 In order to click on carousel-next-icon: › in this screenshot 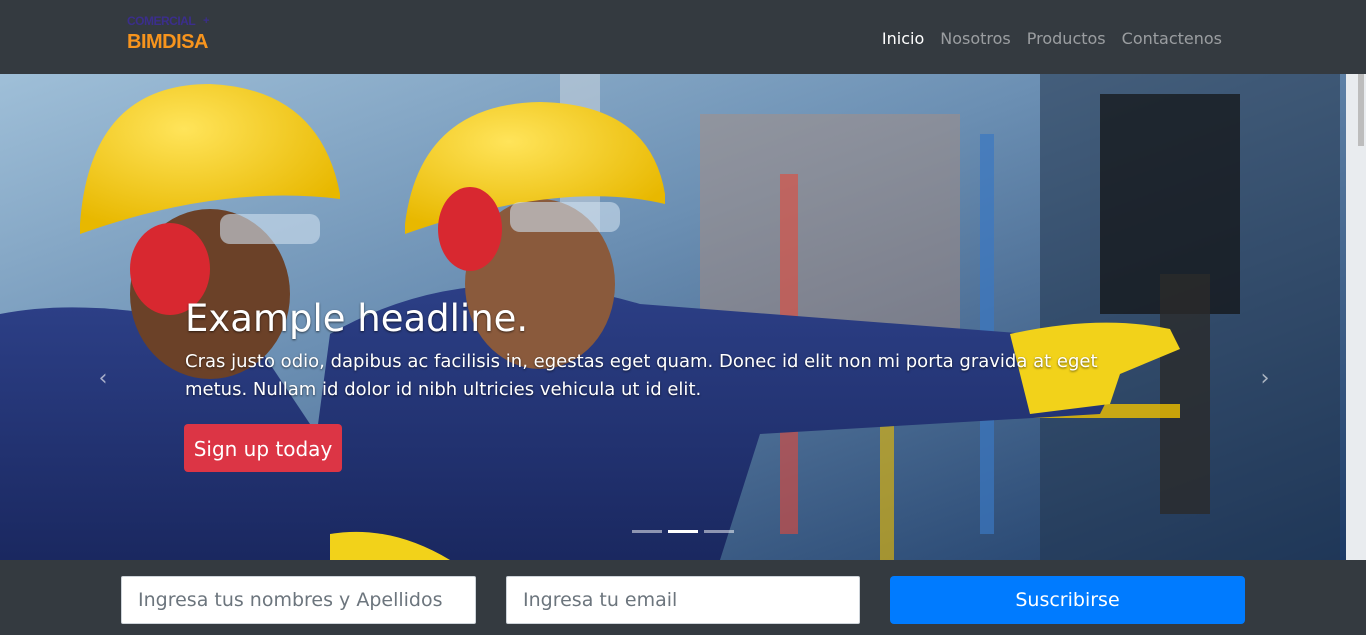, I will do `click(1265, 379)`.